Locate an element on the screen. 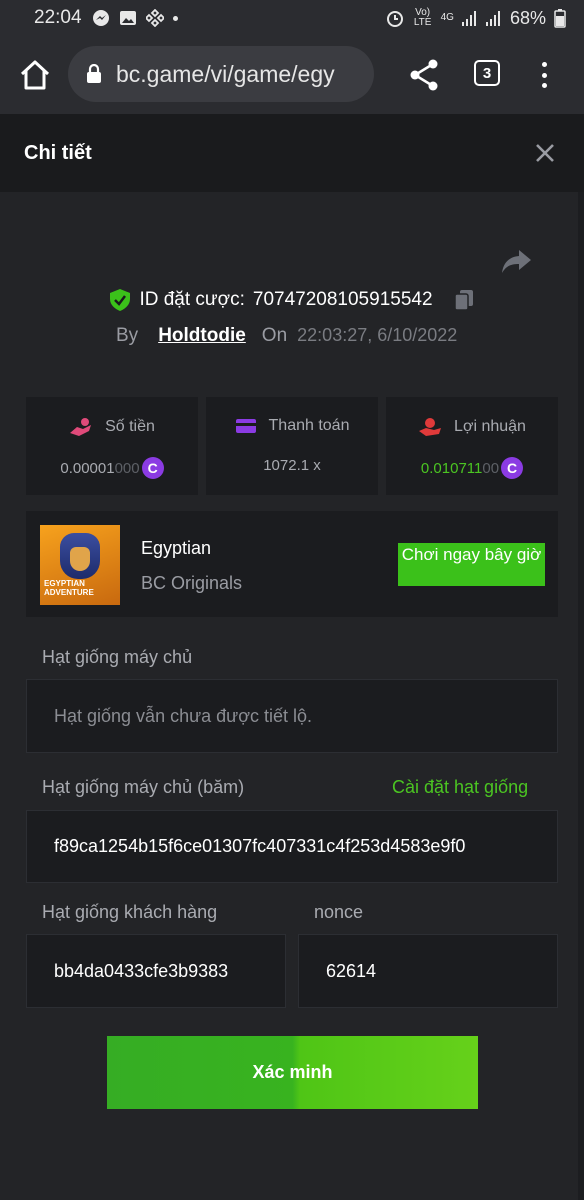  modal-title: Chi tiết is located at coordinates (58, 153).